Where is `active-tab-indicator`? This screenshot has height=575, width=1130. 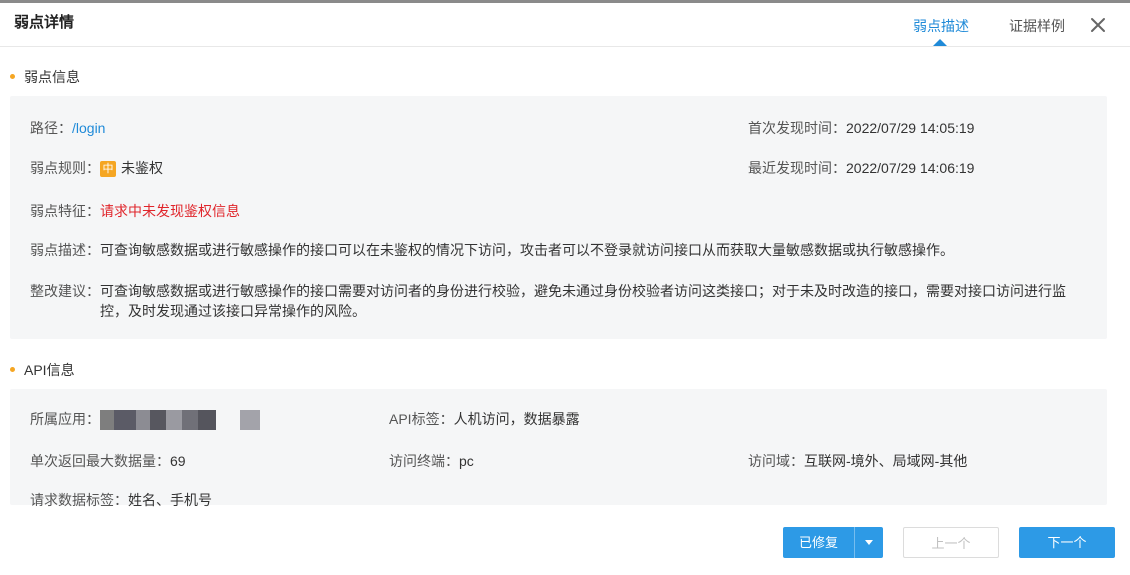
active-tab-indicator is located at coordinates (940, 42).